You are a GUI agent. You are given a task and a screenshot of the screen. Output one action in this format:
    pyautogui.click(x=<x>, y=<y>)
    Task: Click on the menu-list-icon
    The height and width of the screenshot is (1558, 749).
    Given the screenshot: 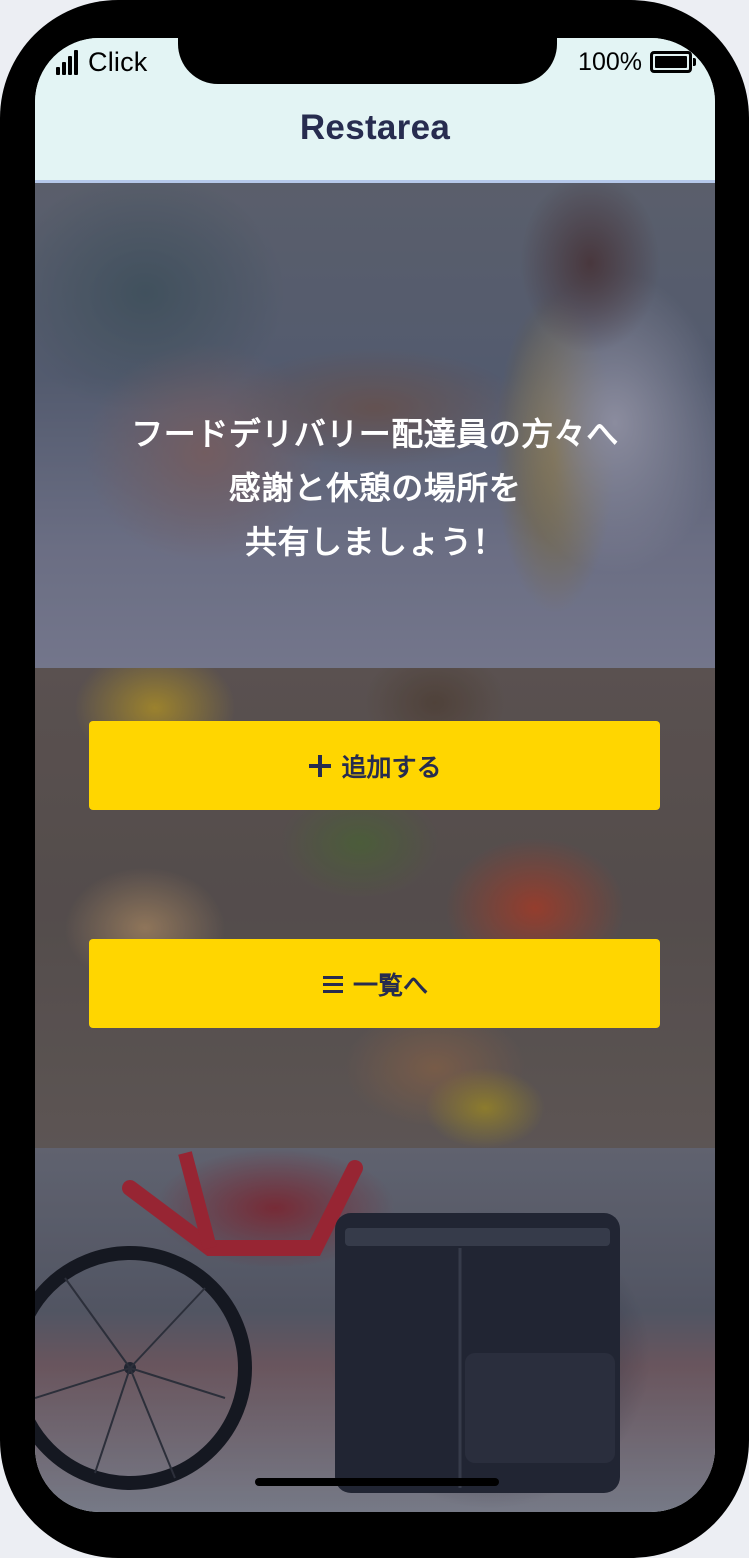 What is the action you would take?
    pyautogui.click(x=333, y=984)
    